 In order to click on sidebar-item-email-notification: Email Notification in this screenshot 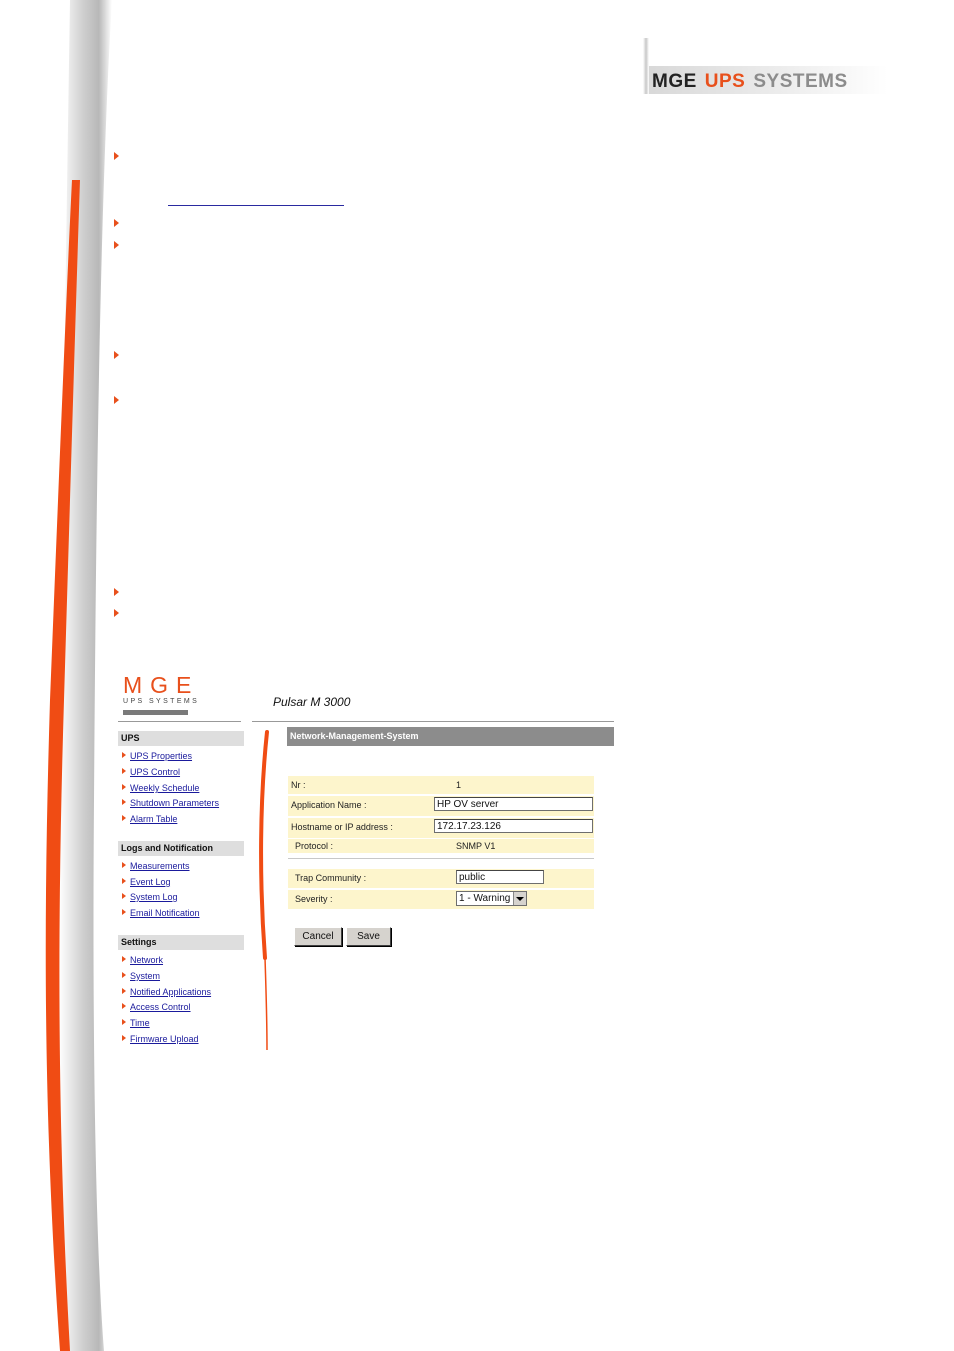, I will do `click(161, 913)`.